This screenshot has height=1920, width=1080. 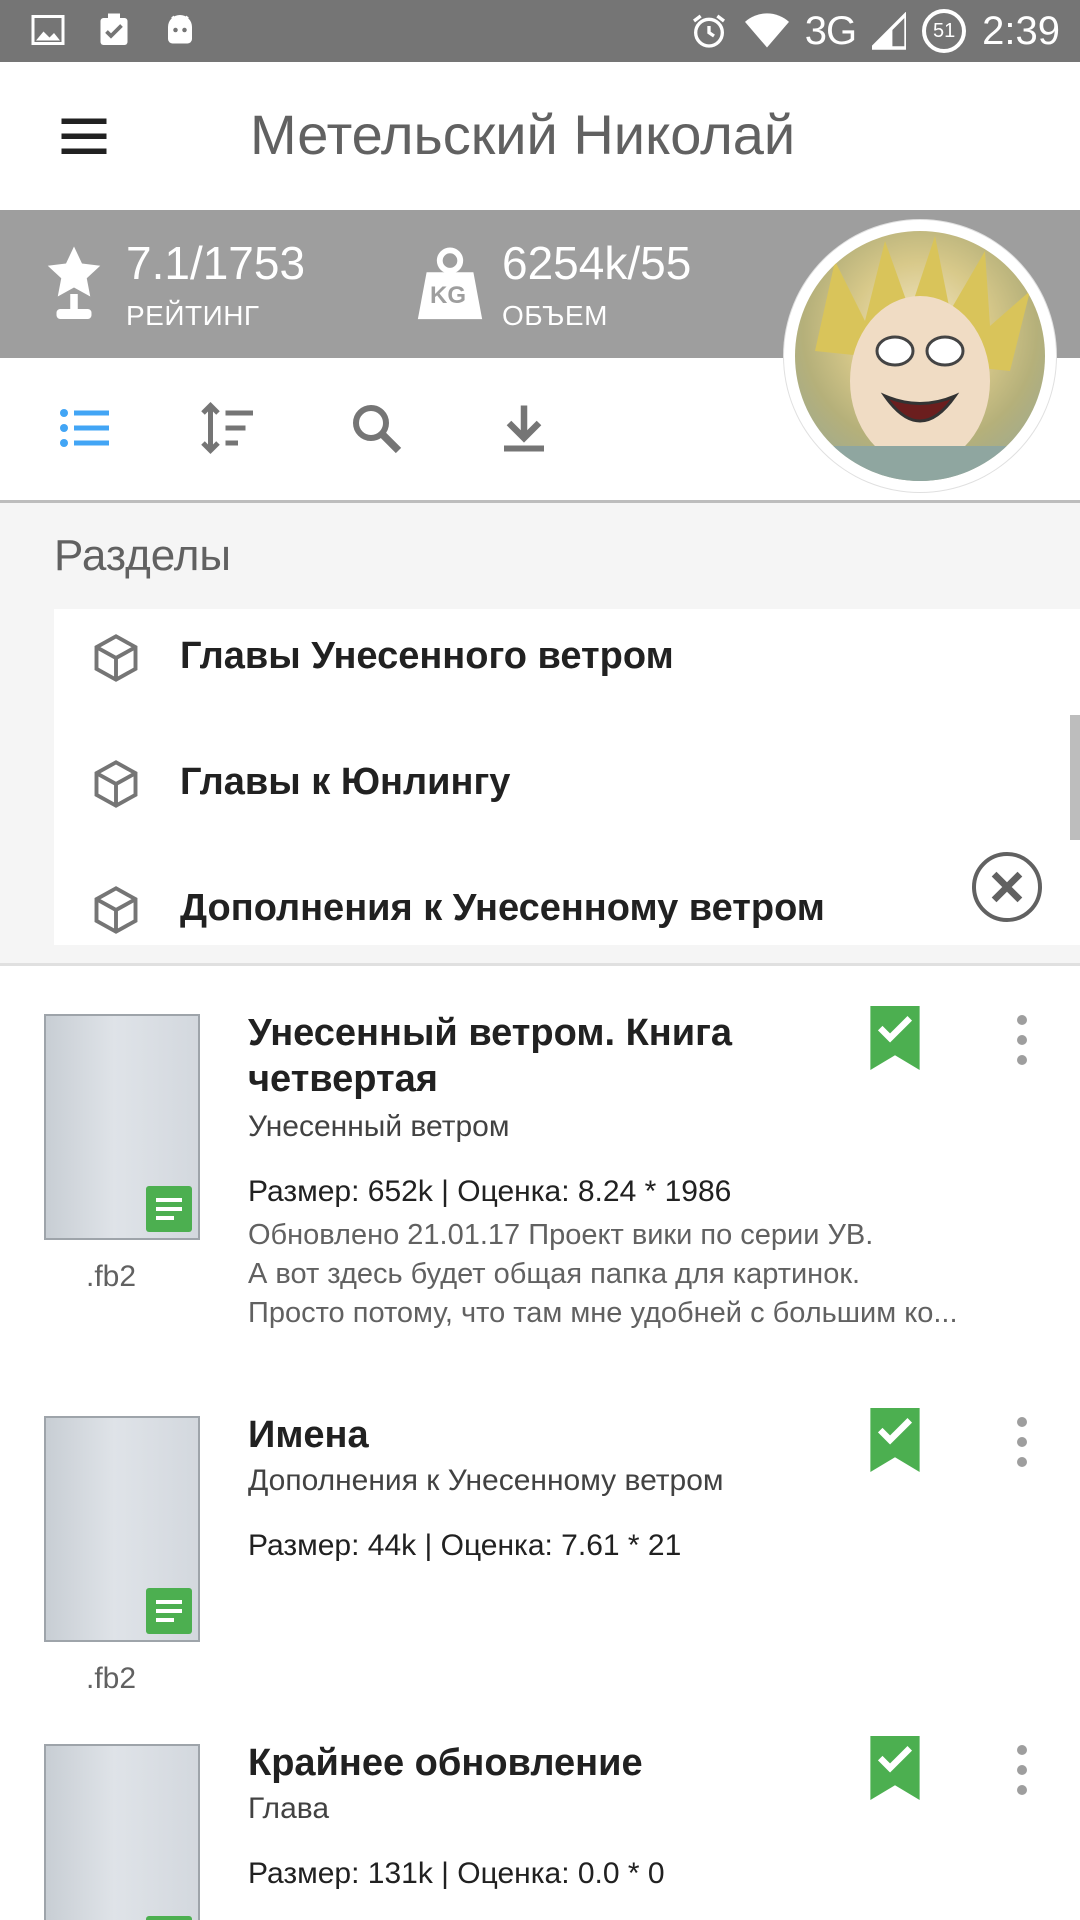 What do you see at coordinates (228, 428) in the screenshot?
I see `sort-icon` at bounding box center [228, 428].